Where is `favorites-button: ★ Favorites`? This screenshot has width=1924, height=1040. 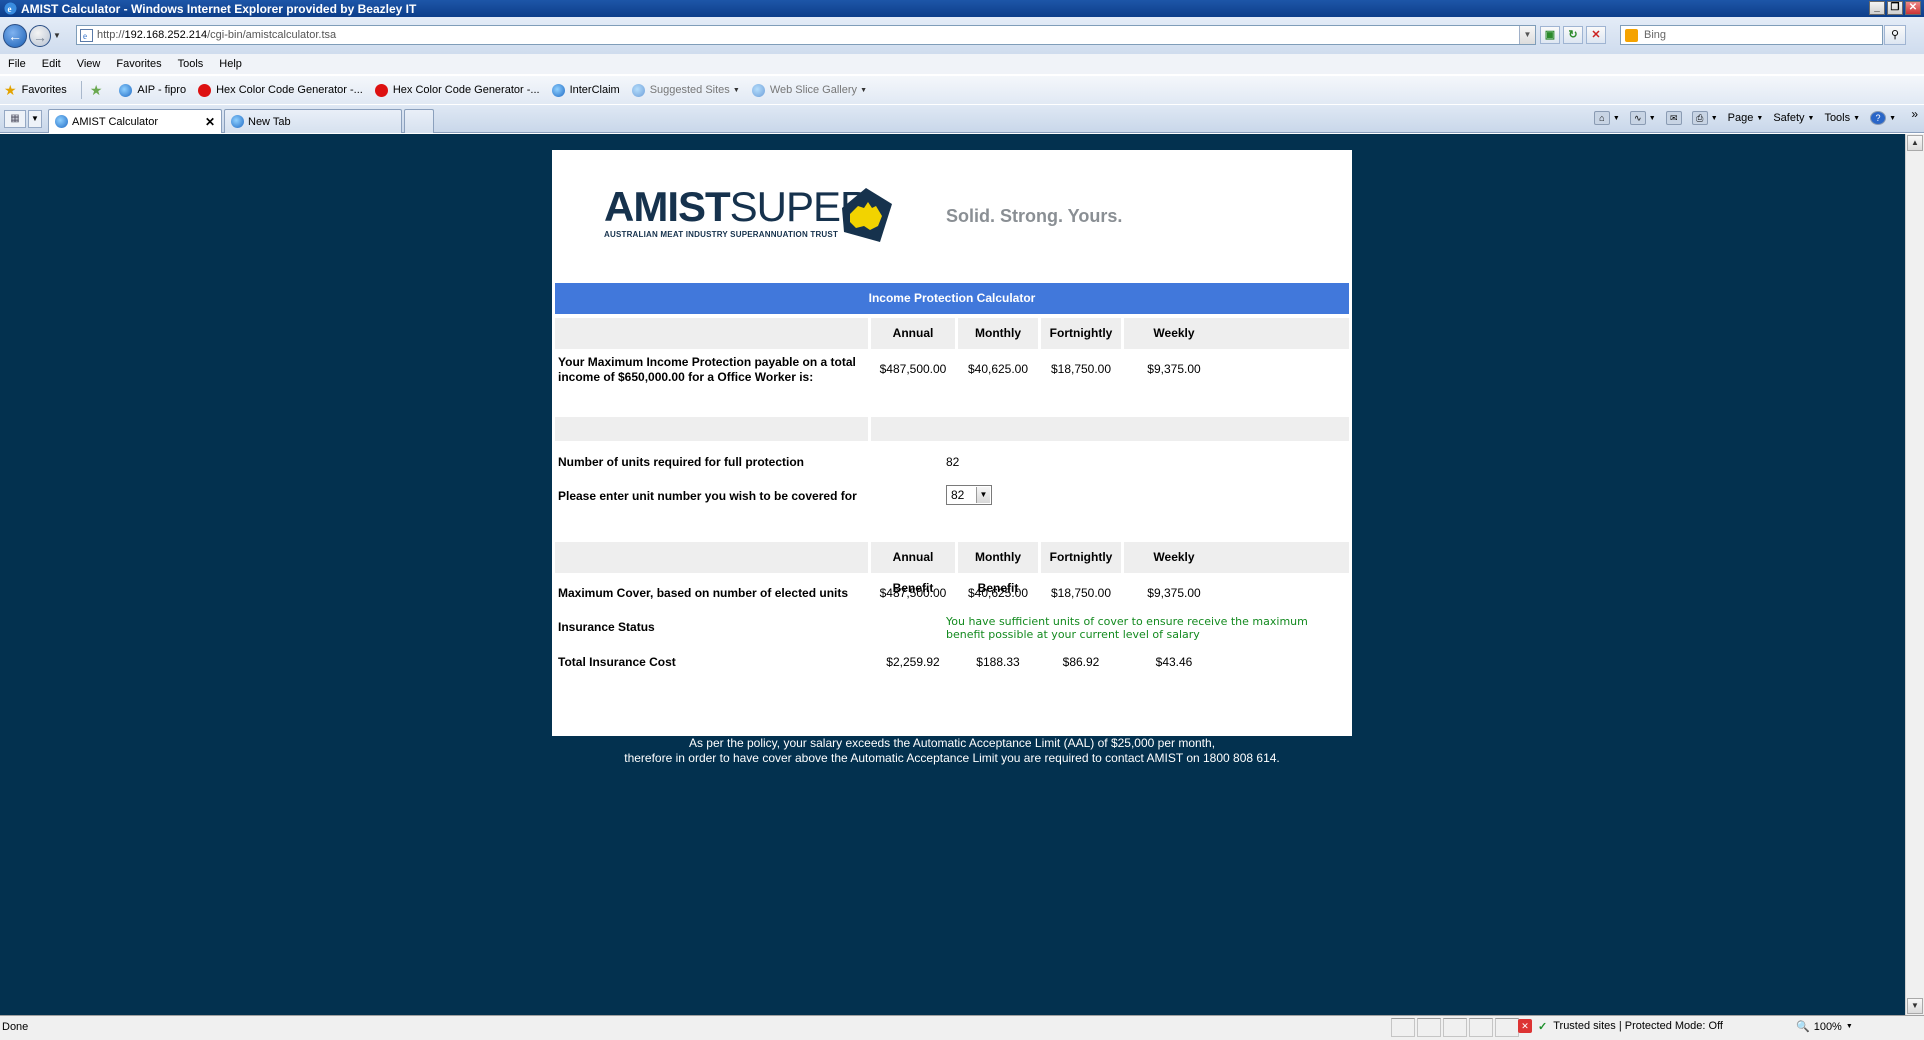
favorites-button: ★ Favorites is located at coordinates (35, 89).